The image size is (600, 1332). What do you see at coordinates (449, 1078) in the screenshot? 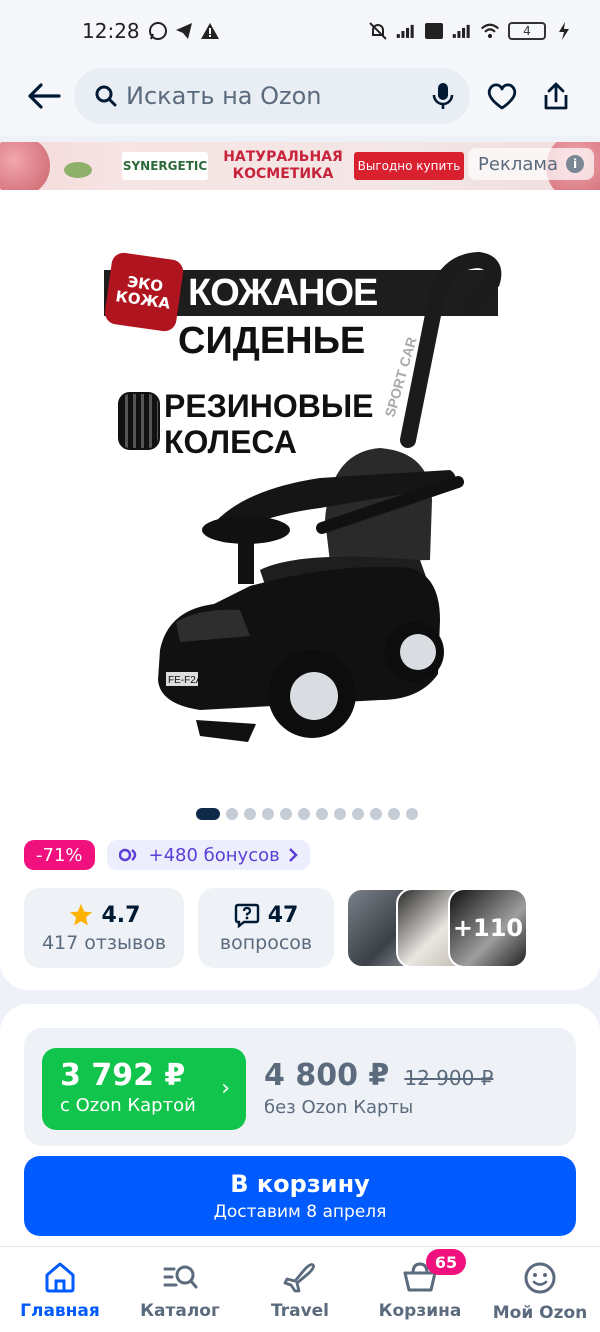
I see `old-price-value: 12 900 ₽` at bounding box center [449, 1078].